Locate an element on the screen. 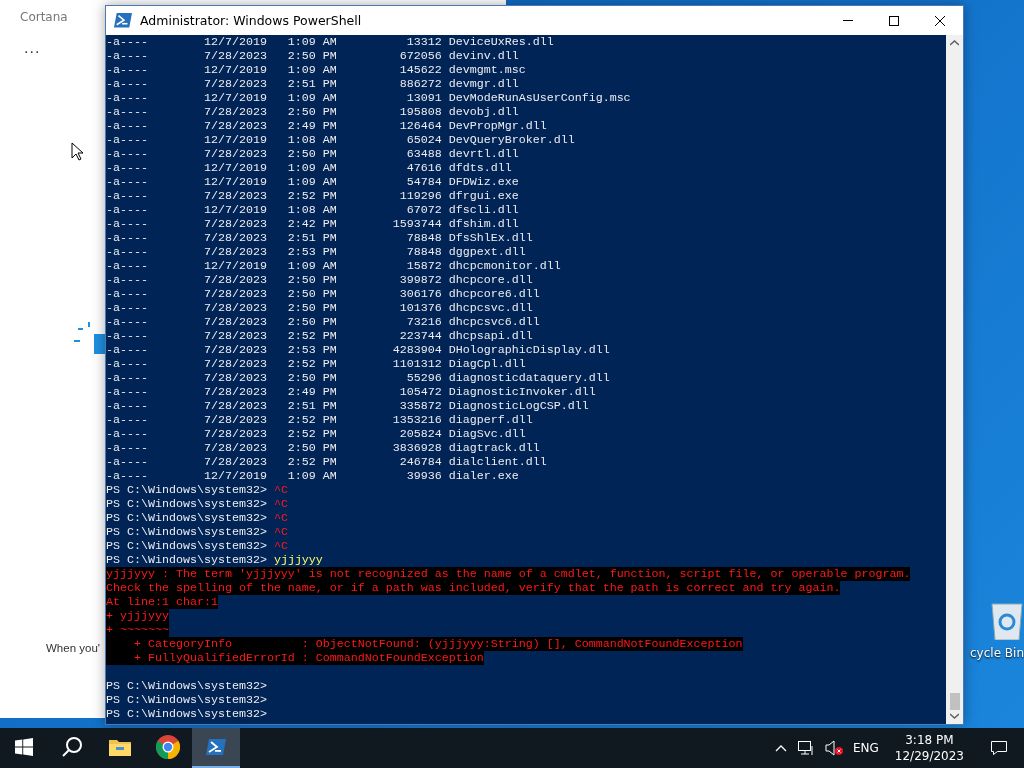 This screenshot has height=768, width=1024. folder-icon is located at coordinates (120, 747).